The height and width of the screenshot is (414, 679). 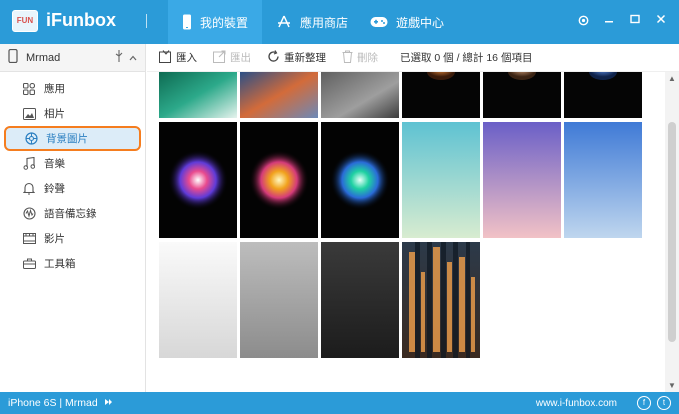 What do you see at coordinates (43, 57) in the screenshot?
I see `device-name: Mrmad` at bounding box center [43, 57].